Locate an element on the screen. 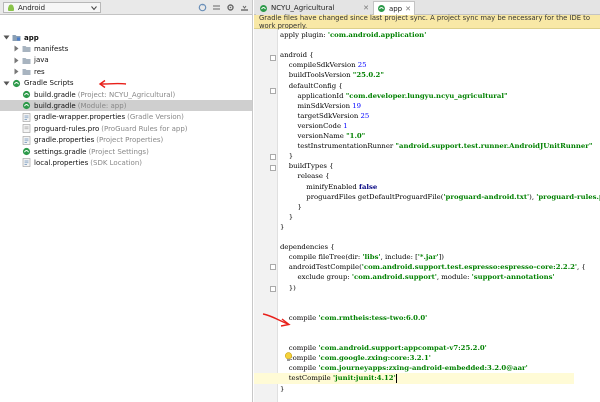  tree-item: manifests is located at coordinates (126, 48).